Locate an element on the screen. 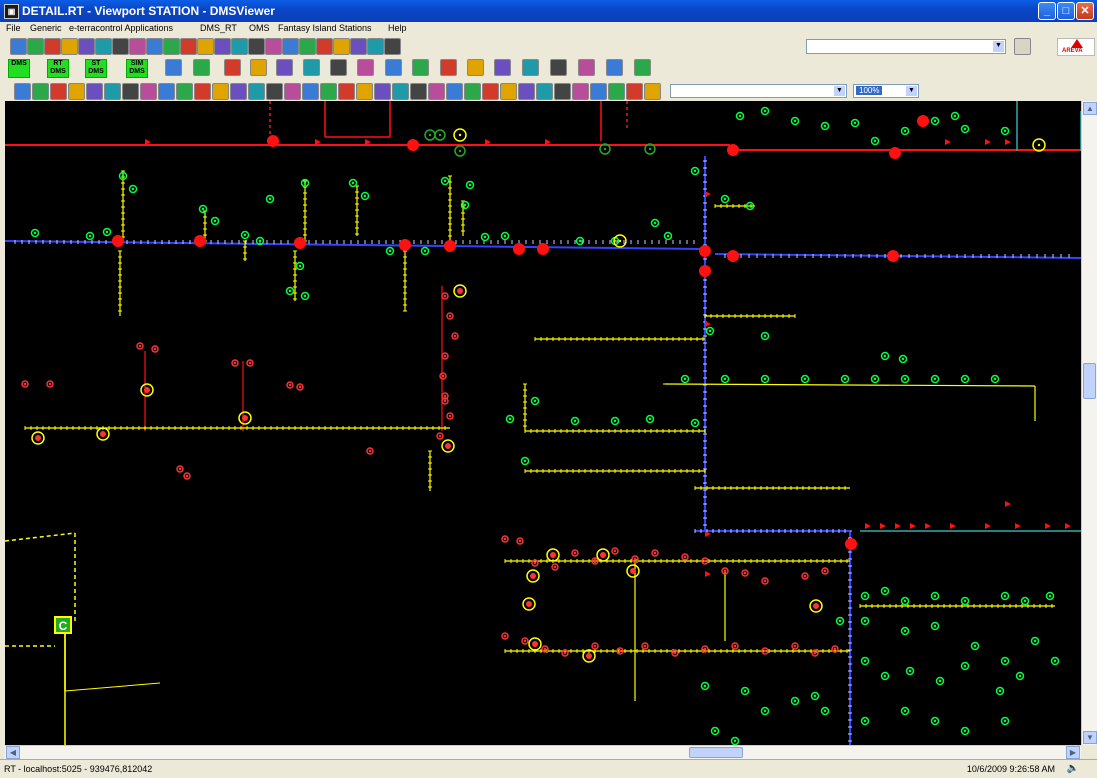  st-dms-button: ST DMS is located at coordinates (96, 68).